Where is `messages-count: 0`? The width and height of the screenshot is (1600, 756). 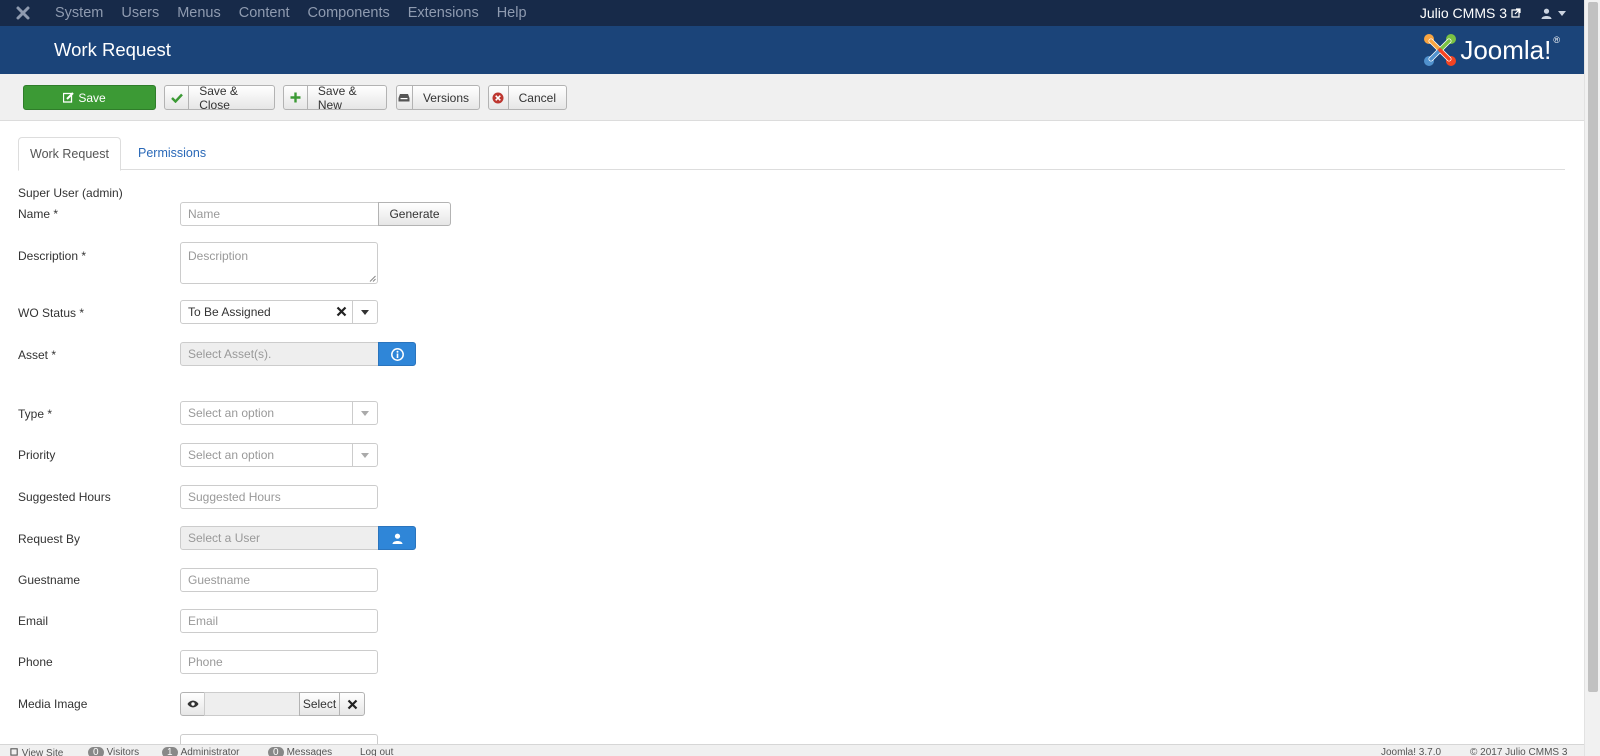 messages-count: 0 is located at coordinates (276, 751).